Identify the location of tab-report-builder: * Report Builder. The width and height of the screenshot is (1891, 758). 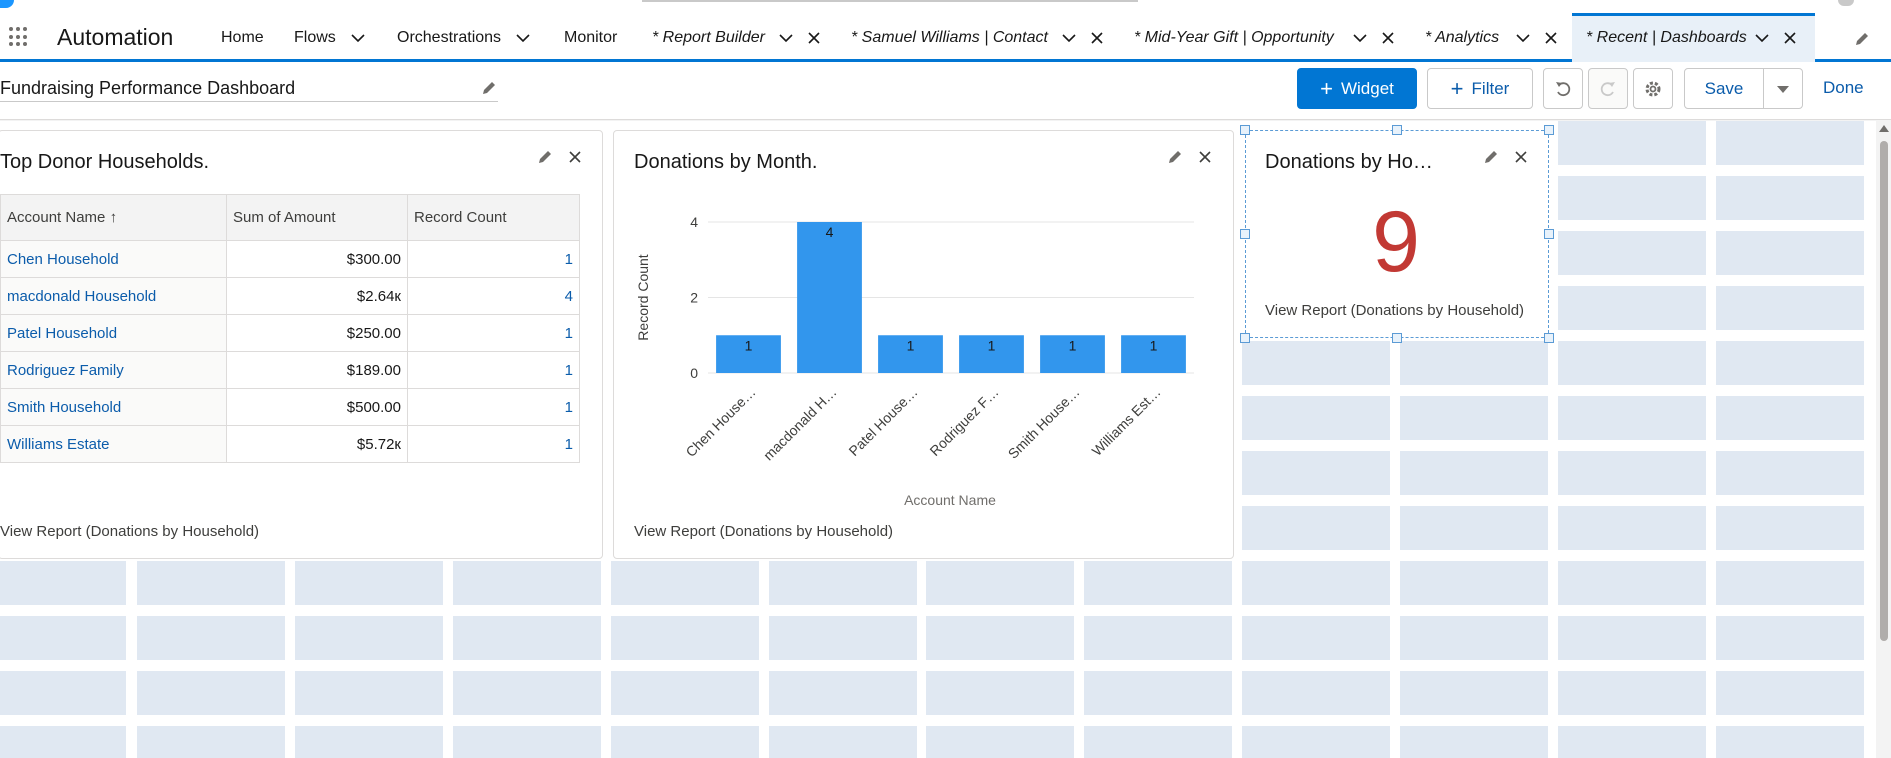
(736, 38).